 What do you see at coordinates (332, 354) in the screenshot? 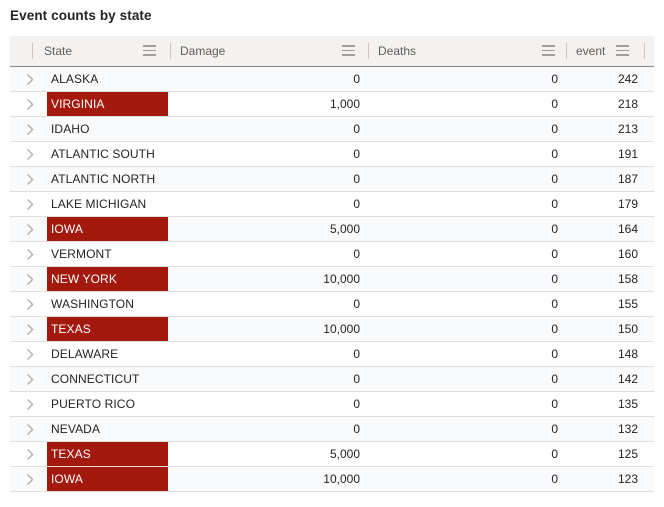
I see `table-row: DELAWARE 0 0 148` at bounding box center [332, 354].